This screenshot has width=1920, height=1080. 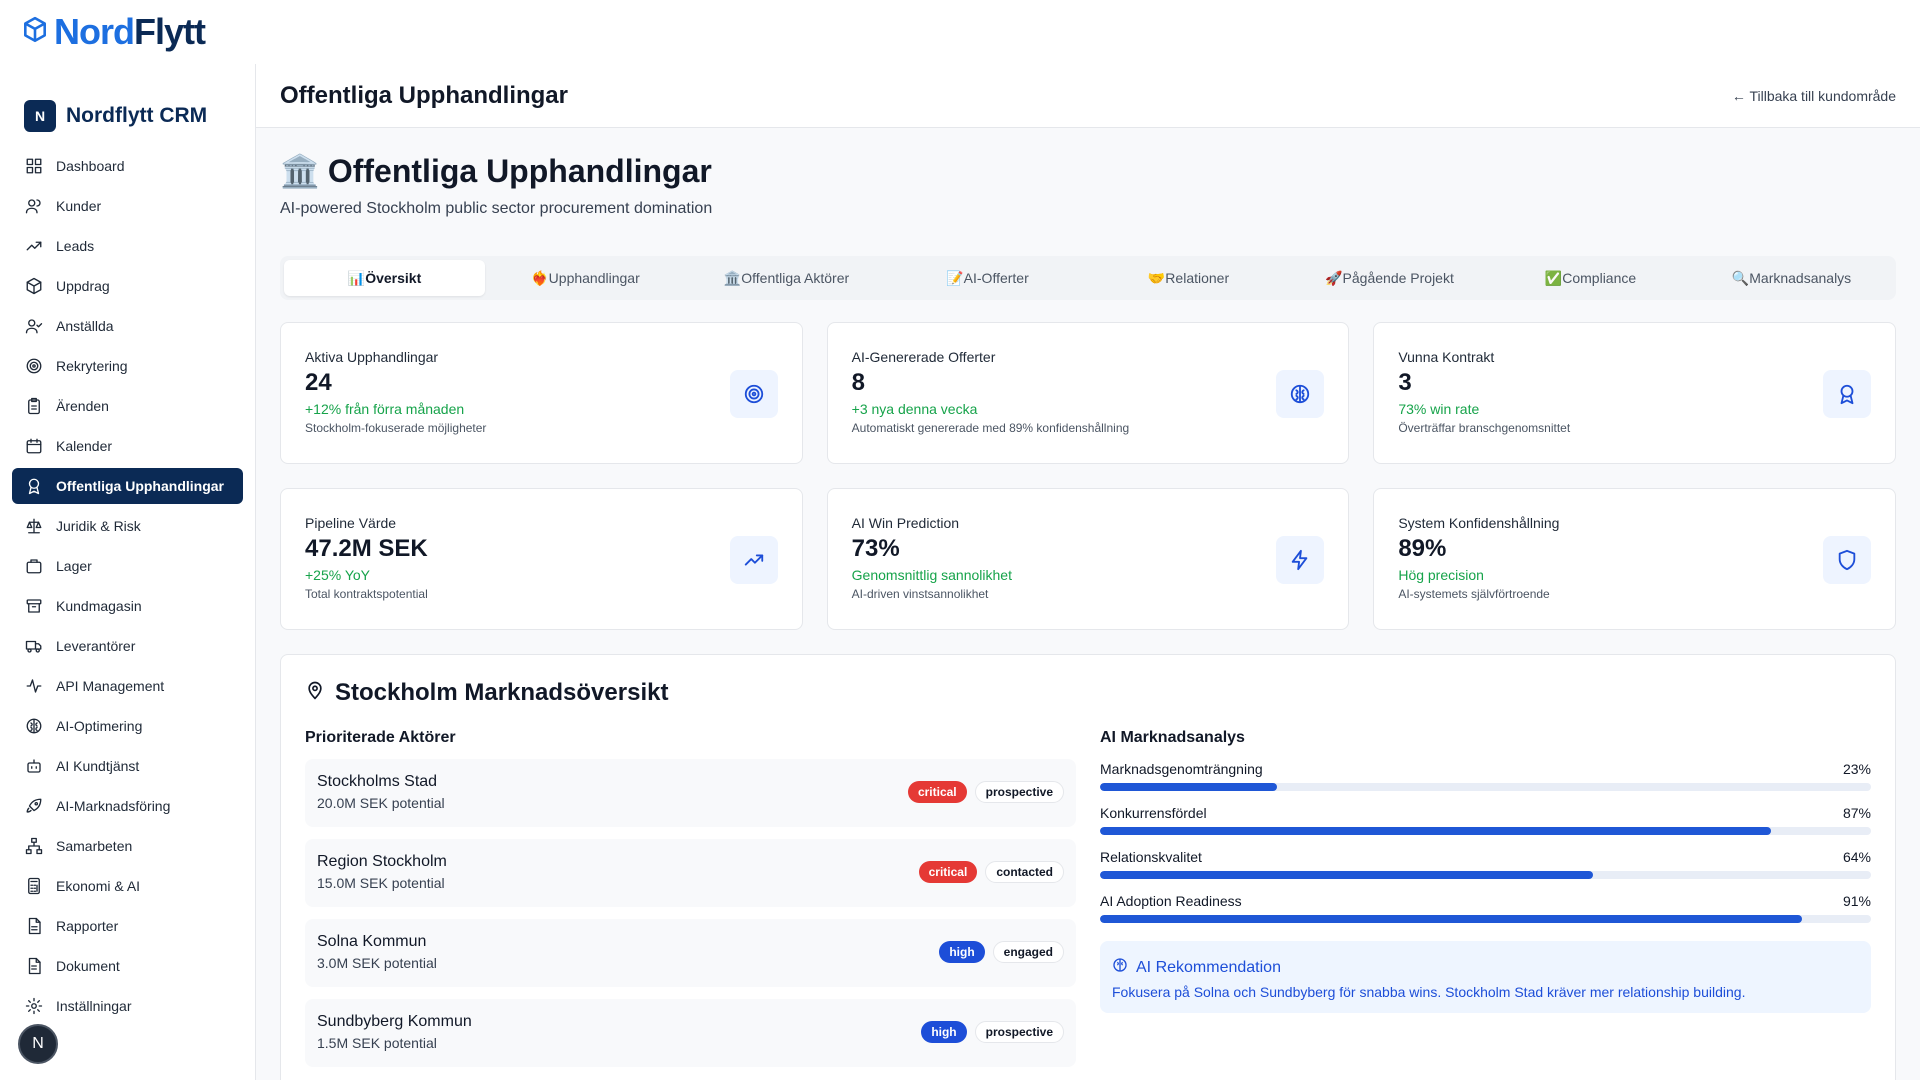 I want to click on scale-icon, so click(x=34, y=526).